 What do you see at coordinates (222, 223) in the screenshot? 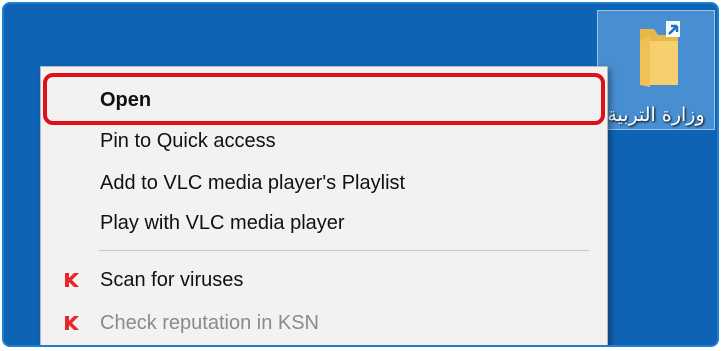
I see `menu-item-label: Play with VLC media player` at bounding box center [222, 223].